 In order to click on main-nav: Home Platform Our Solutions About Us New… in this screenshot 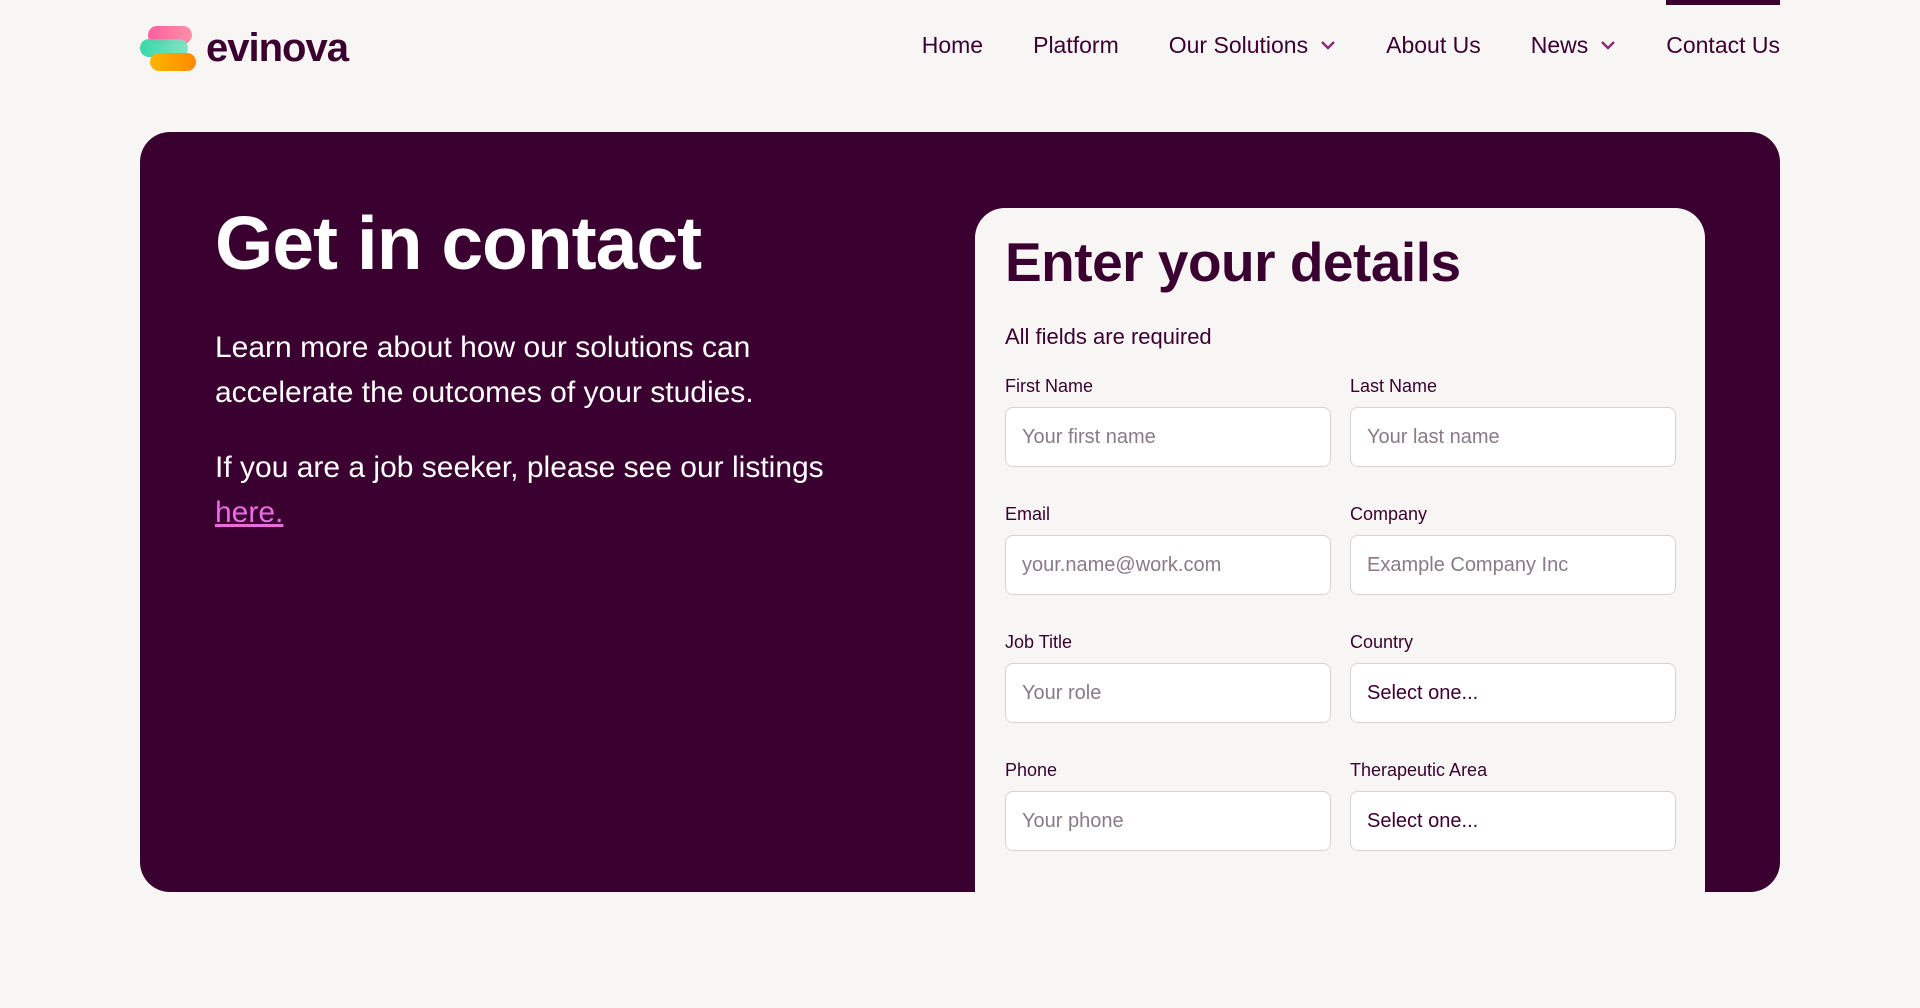, I will do `click(1326, 45)`.